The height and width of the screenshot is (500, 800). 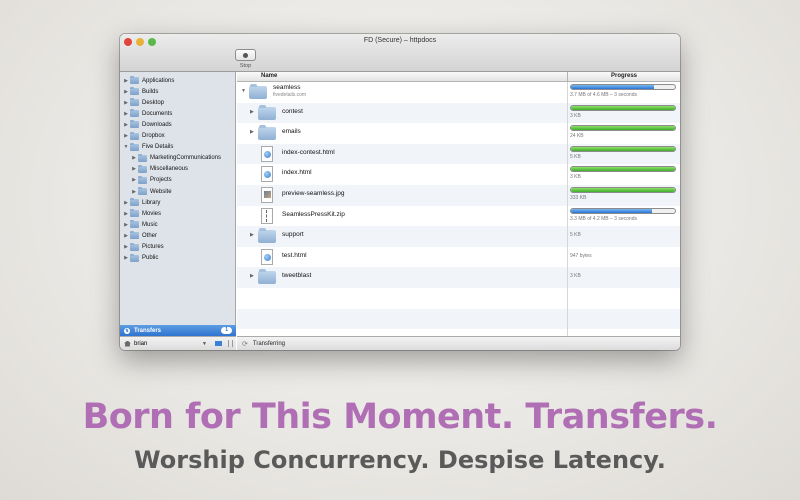 I want to click on zipper-icon, so click(x=267, y=215).